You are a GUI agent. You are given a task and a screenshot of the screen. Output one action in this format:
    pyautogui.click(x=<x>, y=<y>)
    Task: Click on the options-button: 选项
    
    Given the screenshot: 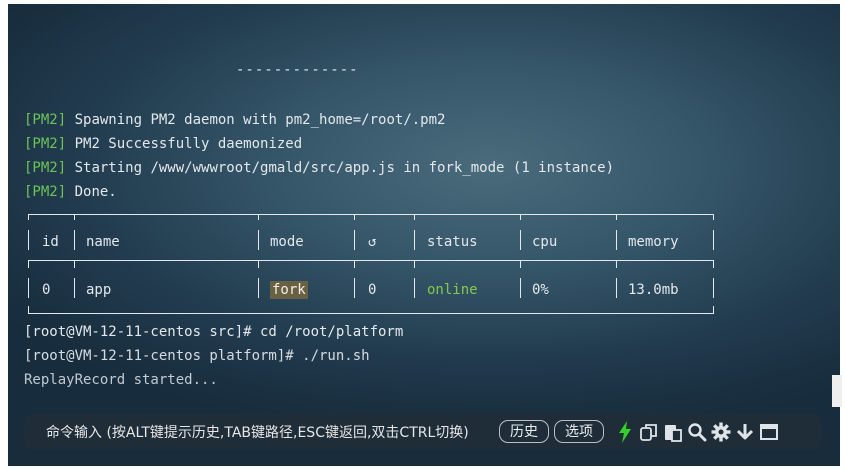 What is the action you would take?
    pyautogui.click(x=579, y=431)
    